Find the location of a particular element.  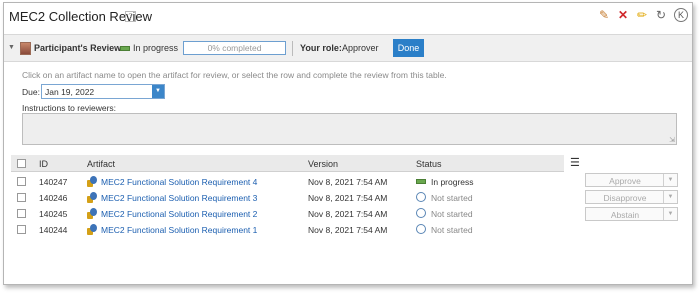

close-icon: K is located at coordinates (681, 15).